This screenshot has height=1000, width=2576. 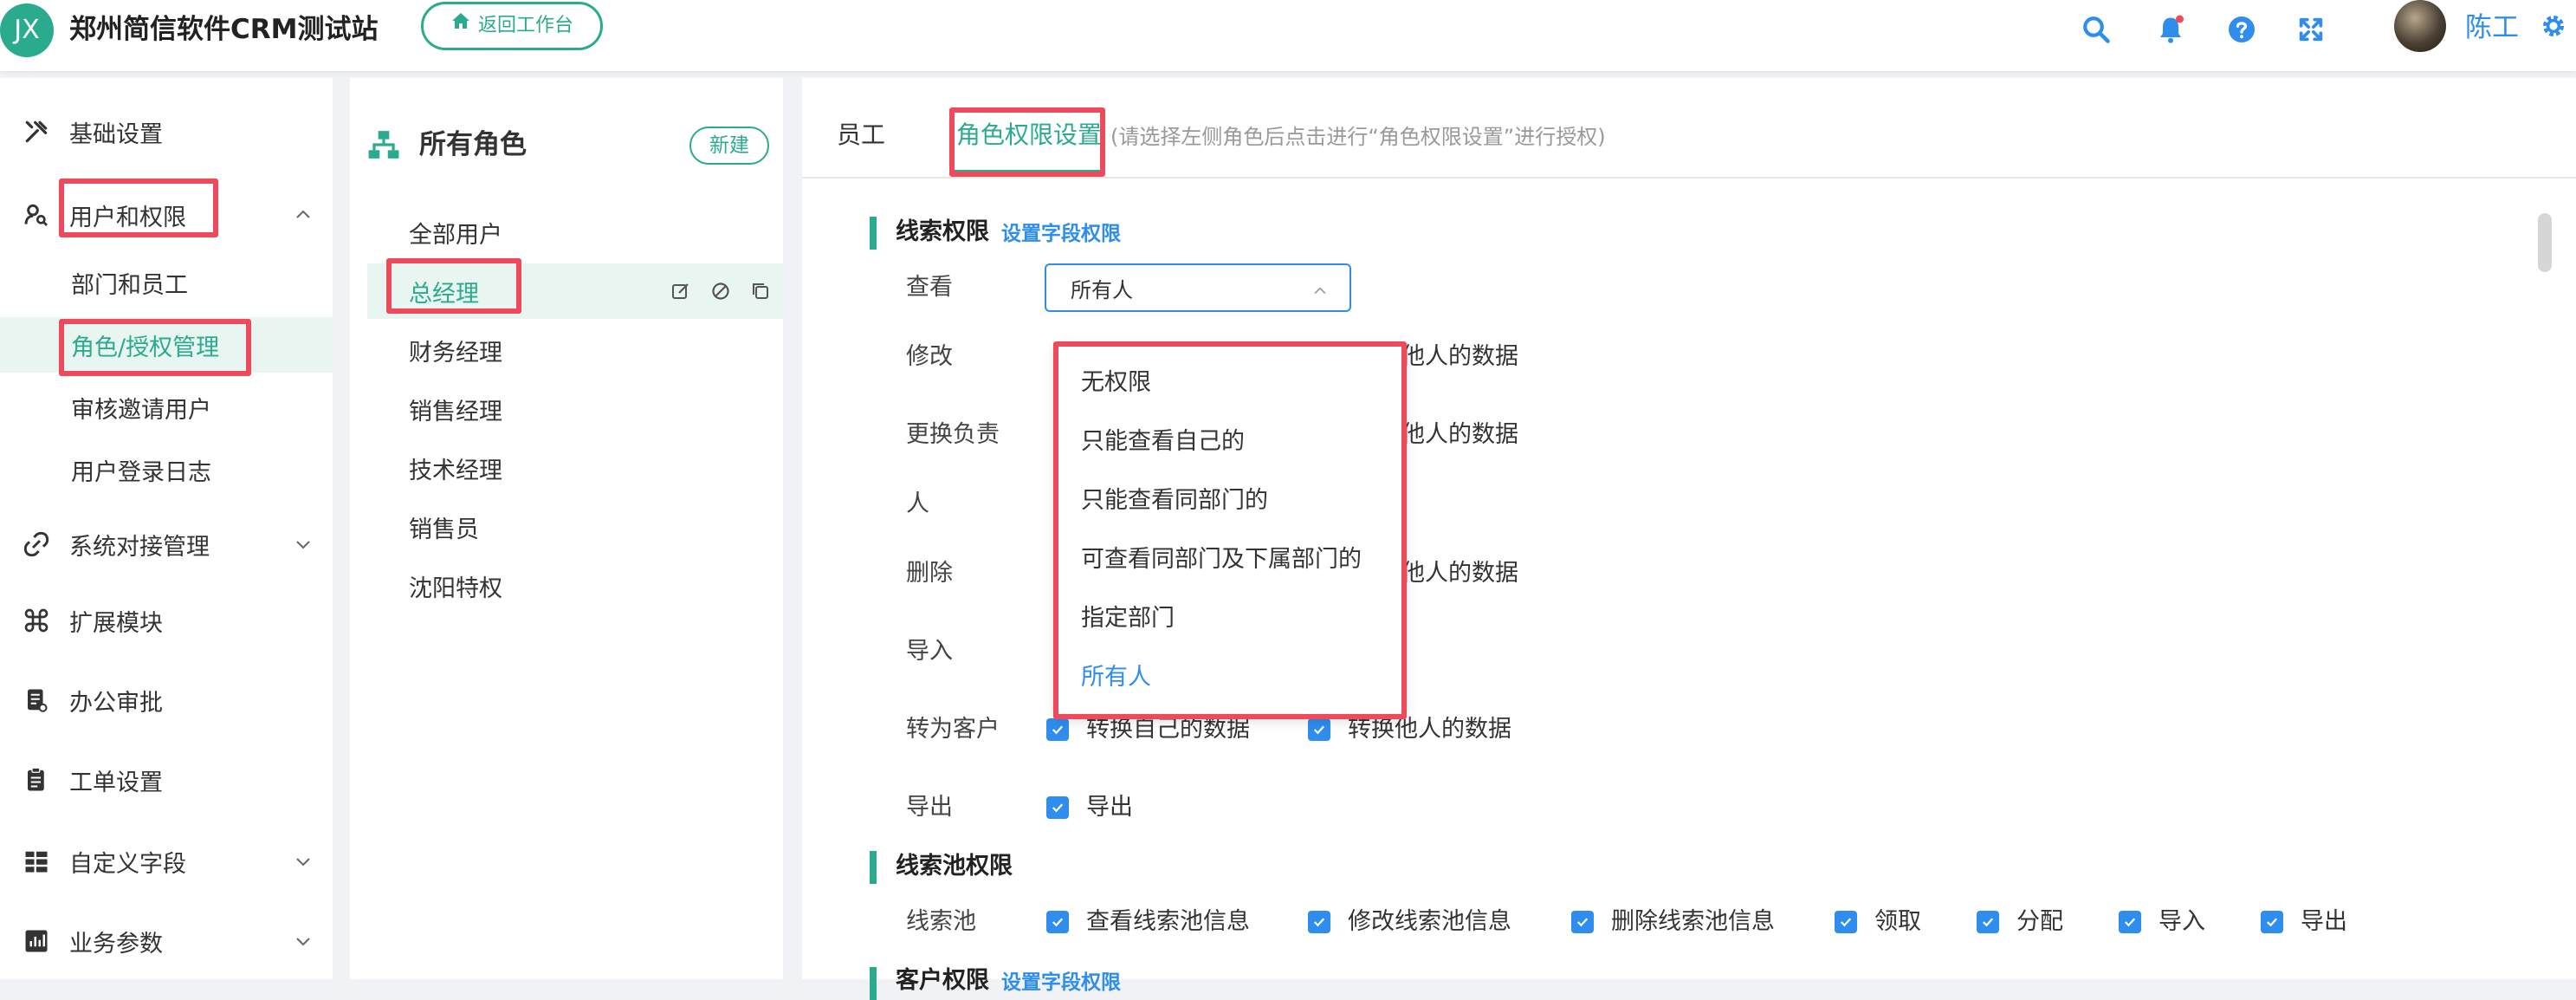 I want to click on home-icon, so click(x=460, y=26).